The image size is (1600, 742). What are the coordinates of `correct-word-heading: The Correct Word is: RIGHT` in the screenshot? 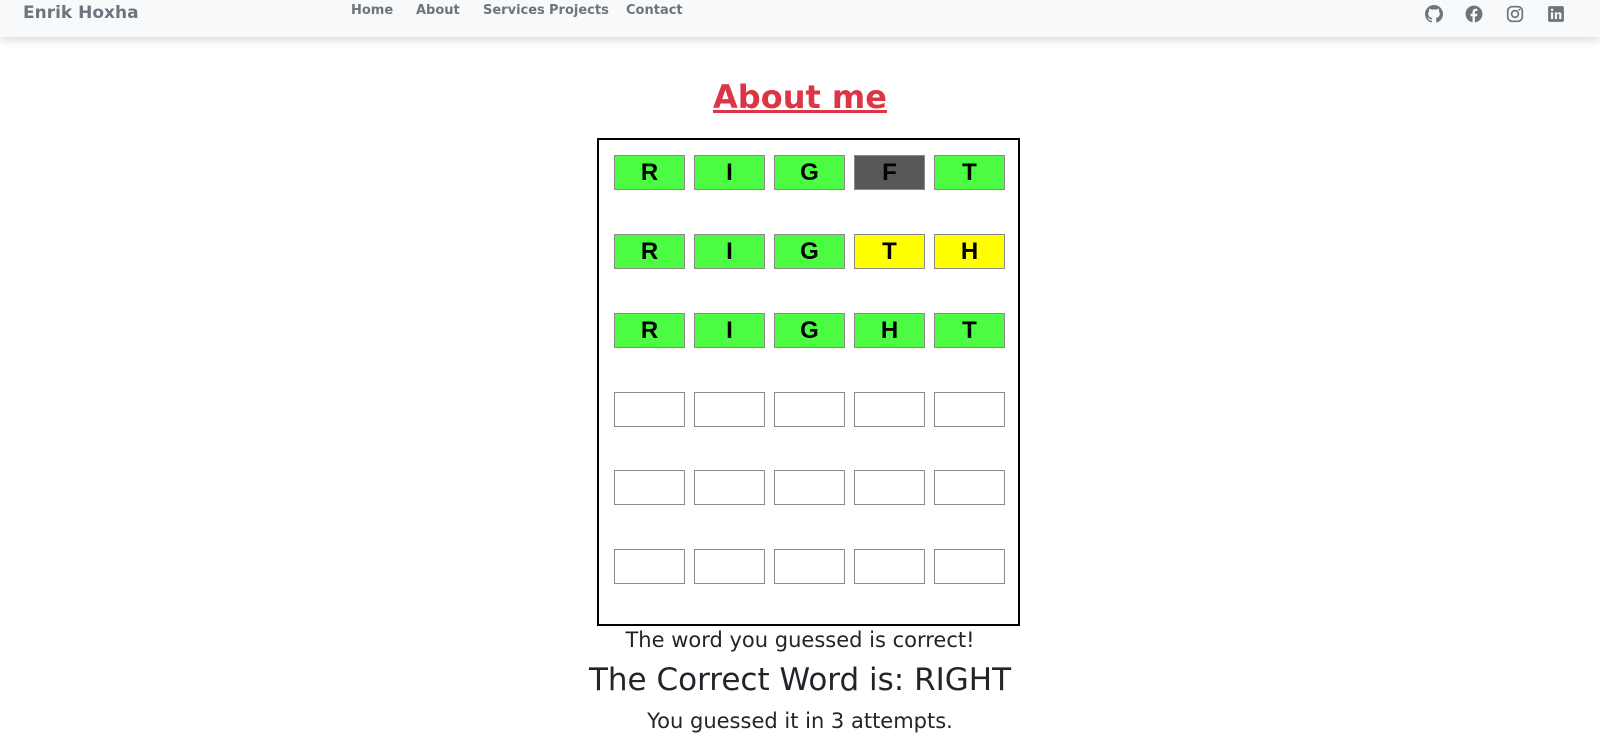 It's located at (800, 680).